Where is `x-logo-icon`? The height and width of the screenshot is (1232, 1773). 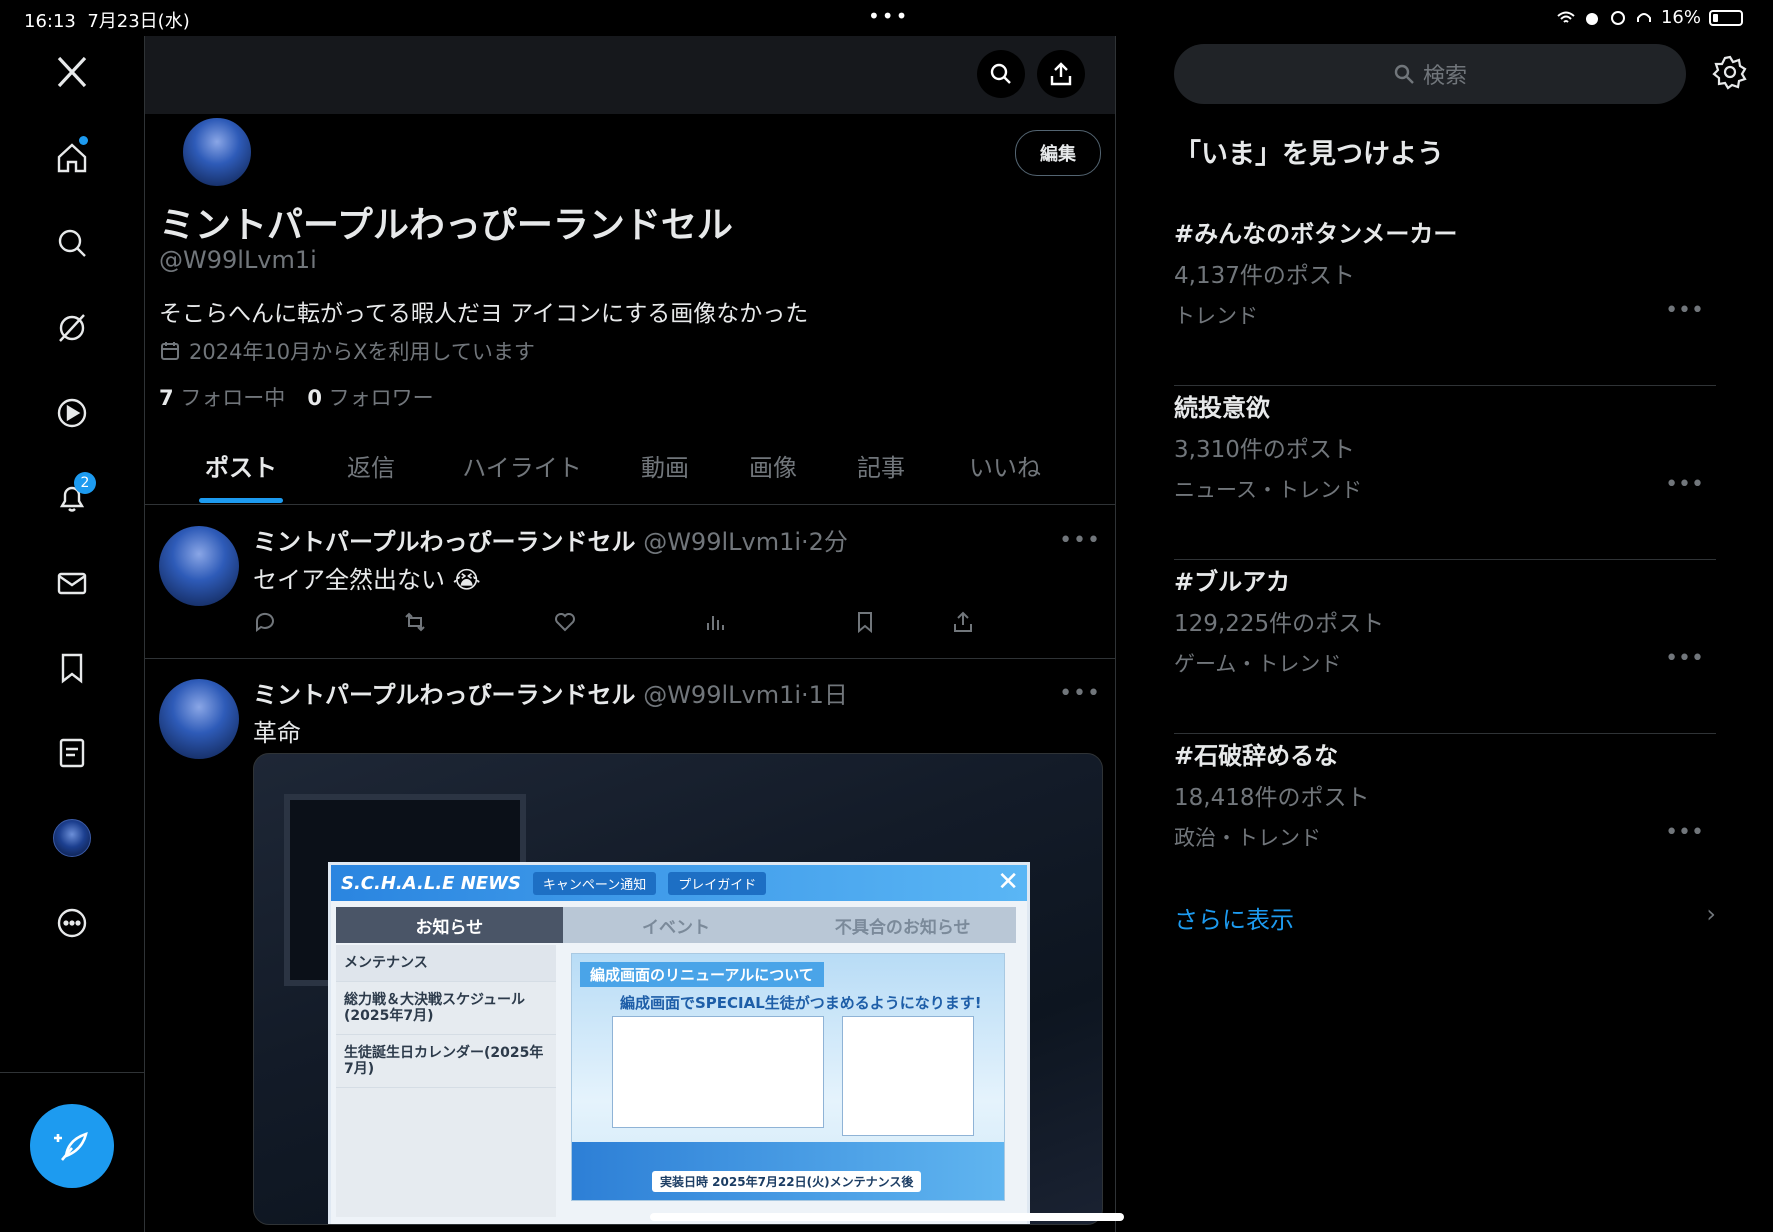
x-logo-icon is located at coordinates (72, 72).